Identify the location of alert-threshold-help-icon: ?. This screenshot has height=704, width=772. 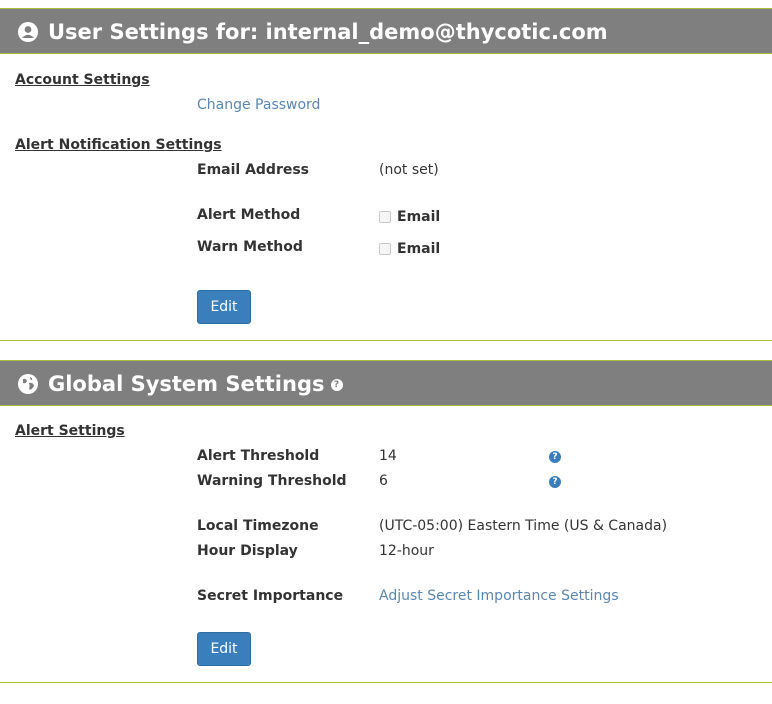
(555, 457).